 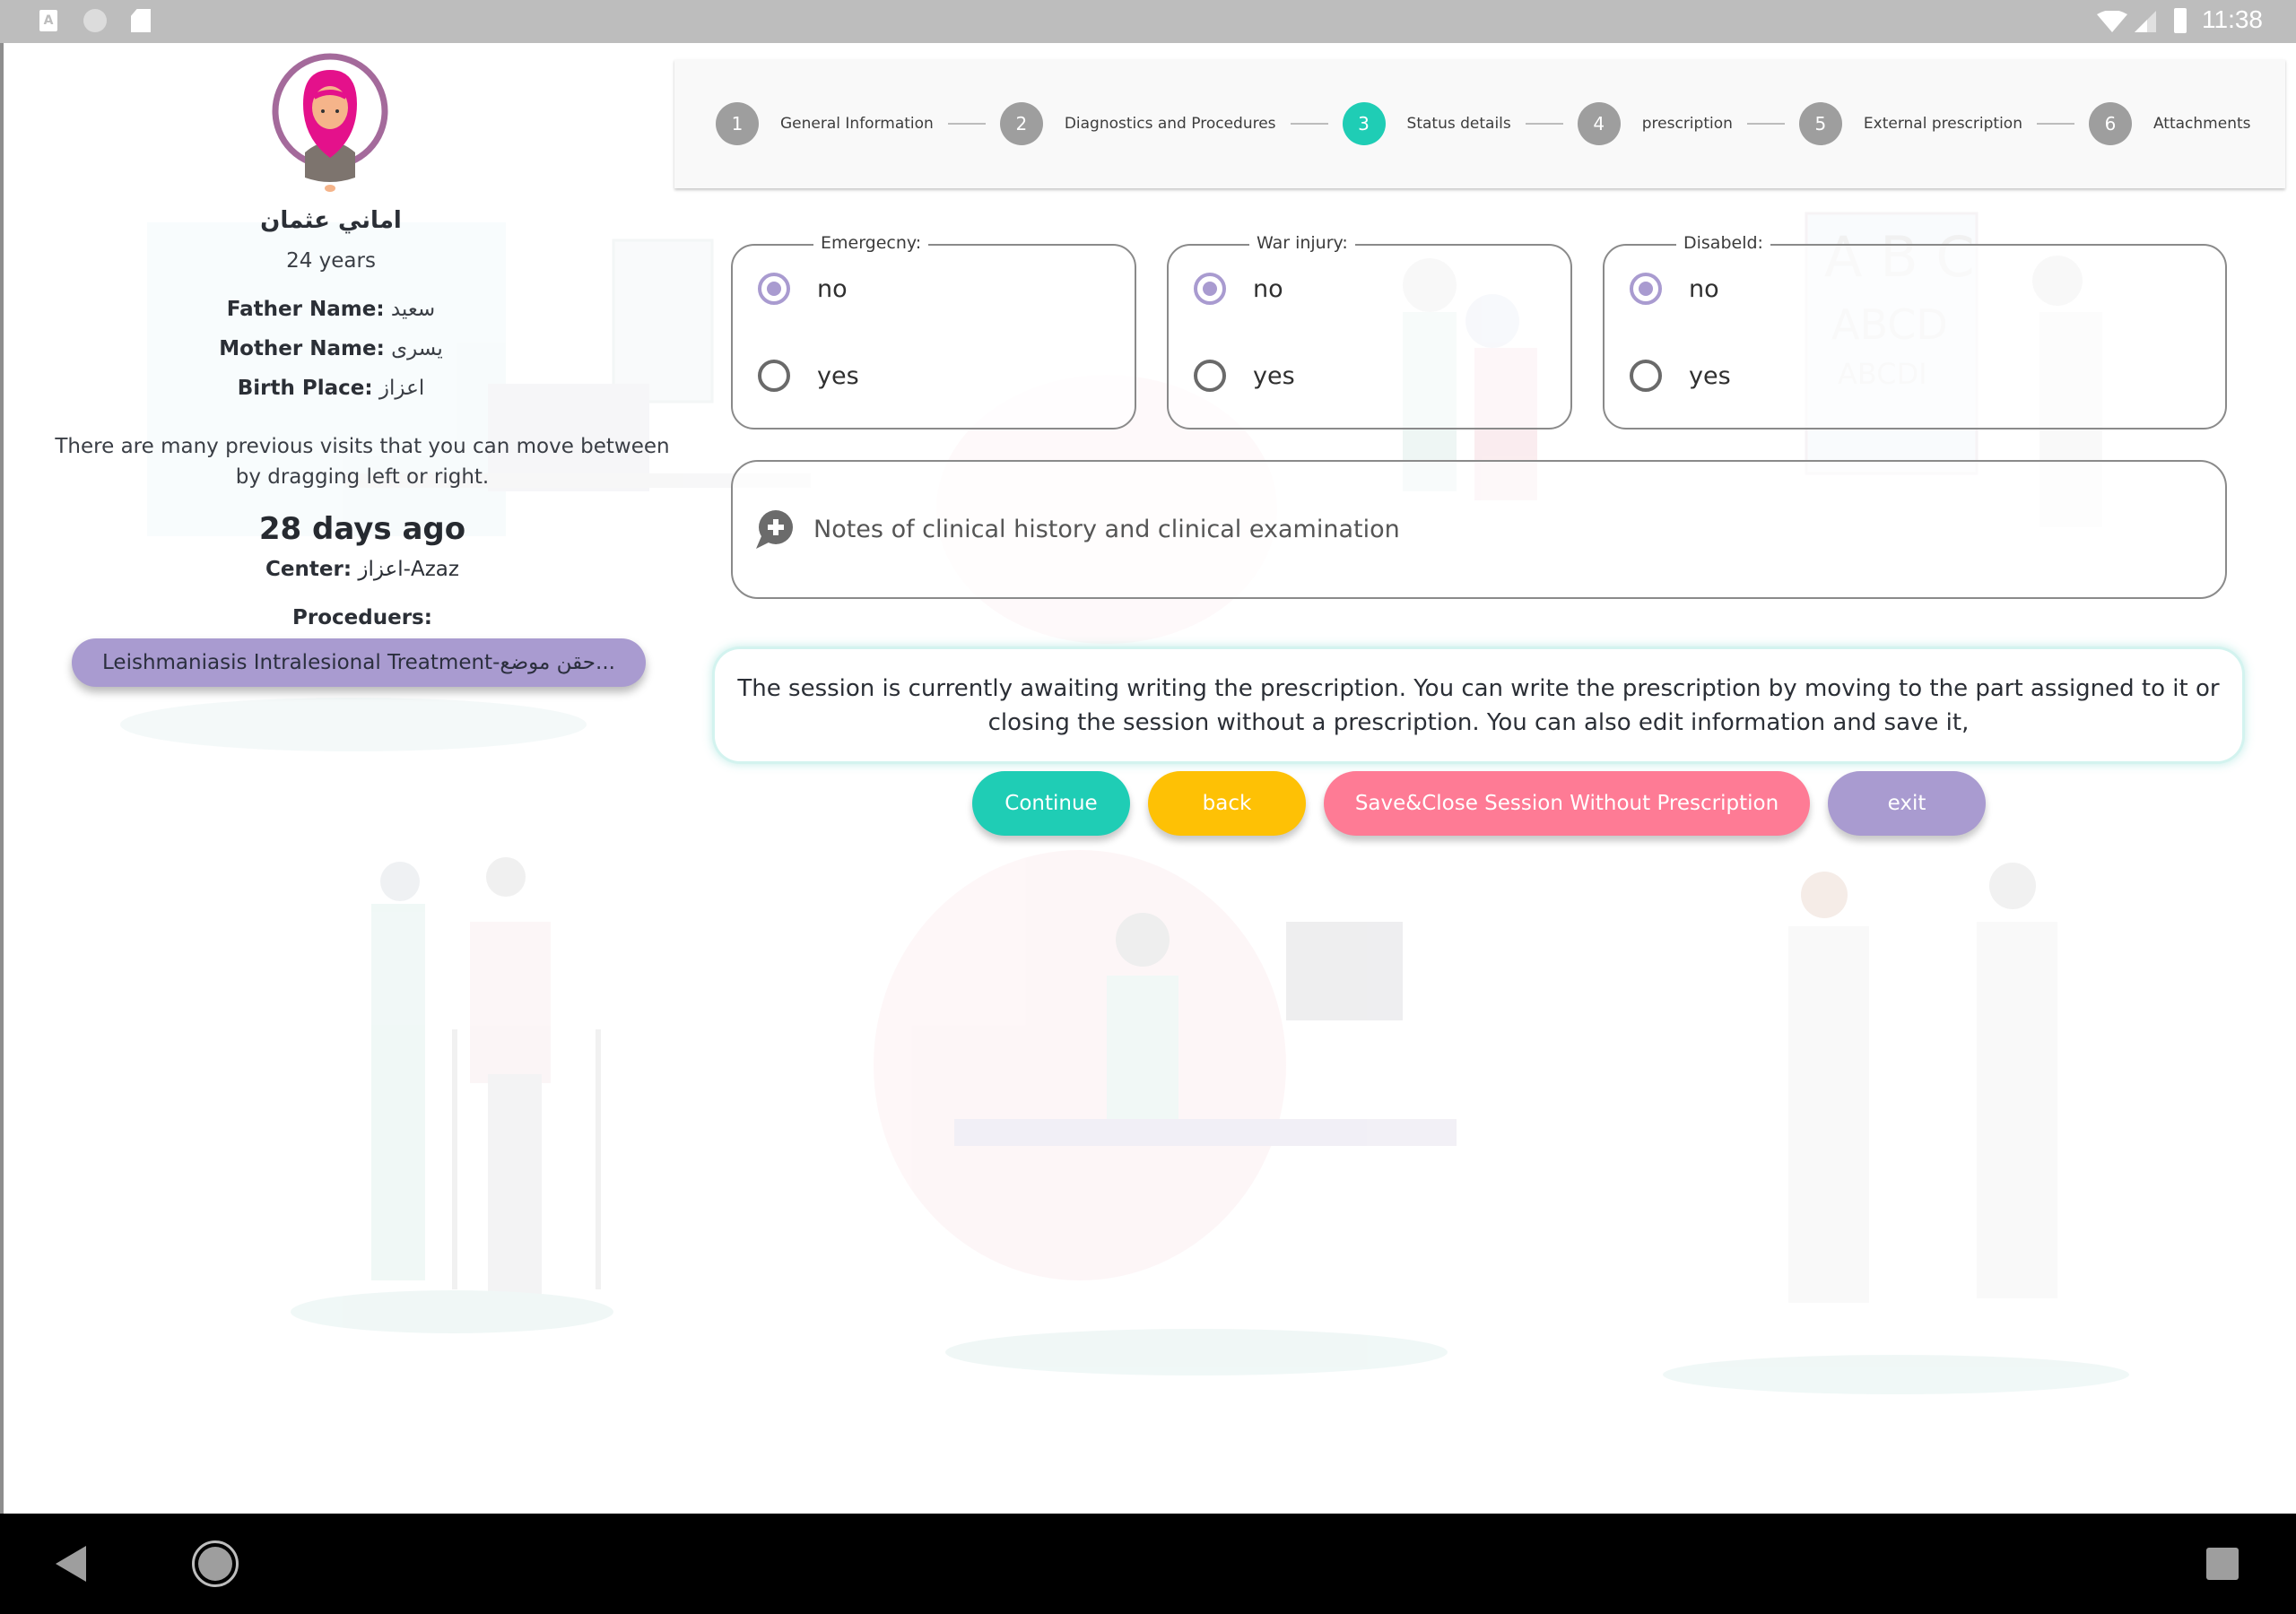 I want to click on emergency-option-yes: yes, so click(x=808, y=376).